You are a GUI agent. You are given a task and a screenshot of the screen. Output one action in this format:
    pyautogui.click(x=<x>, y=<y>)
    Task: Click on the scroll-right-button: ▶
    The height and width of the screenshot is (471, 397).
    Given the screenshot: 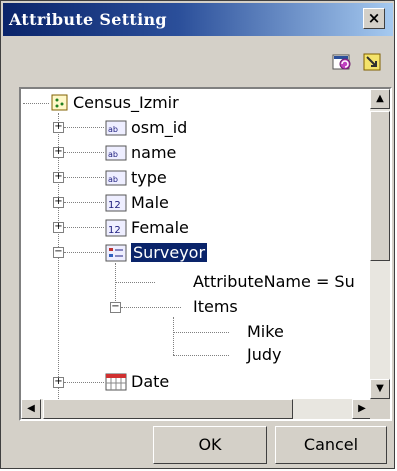 What is the action you would take?
    pyautogui.click(x=362, y=409)
    